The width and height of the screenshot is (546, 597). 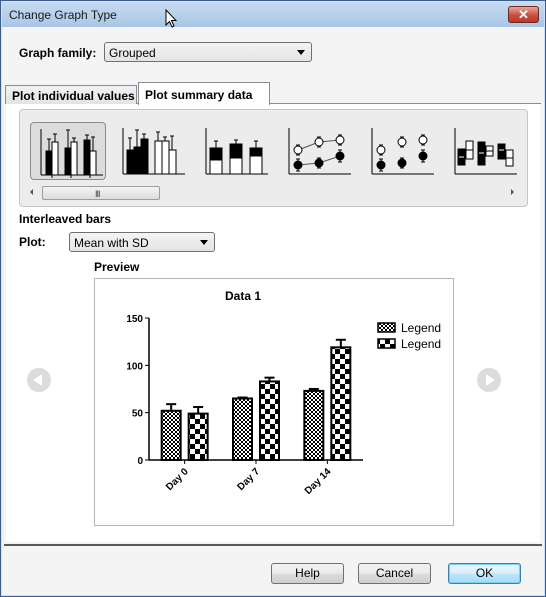 I want to click on graph-family-select: Grouped, so click(x=208, y=52).